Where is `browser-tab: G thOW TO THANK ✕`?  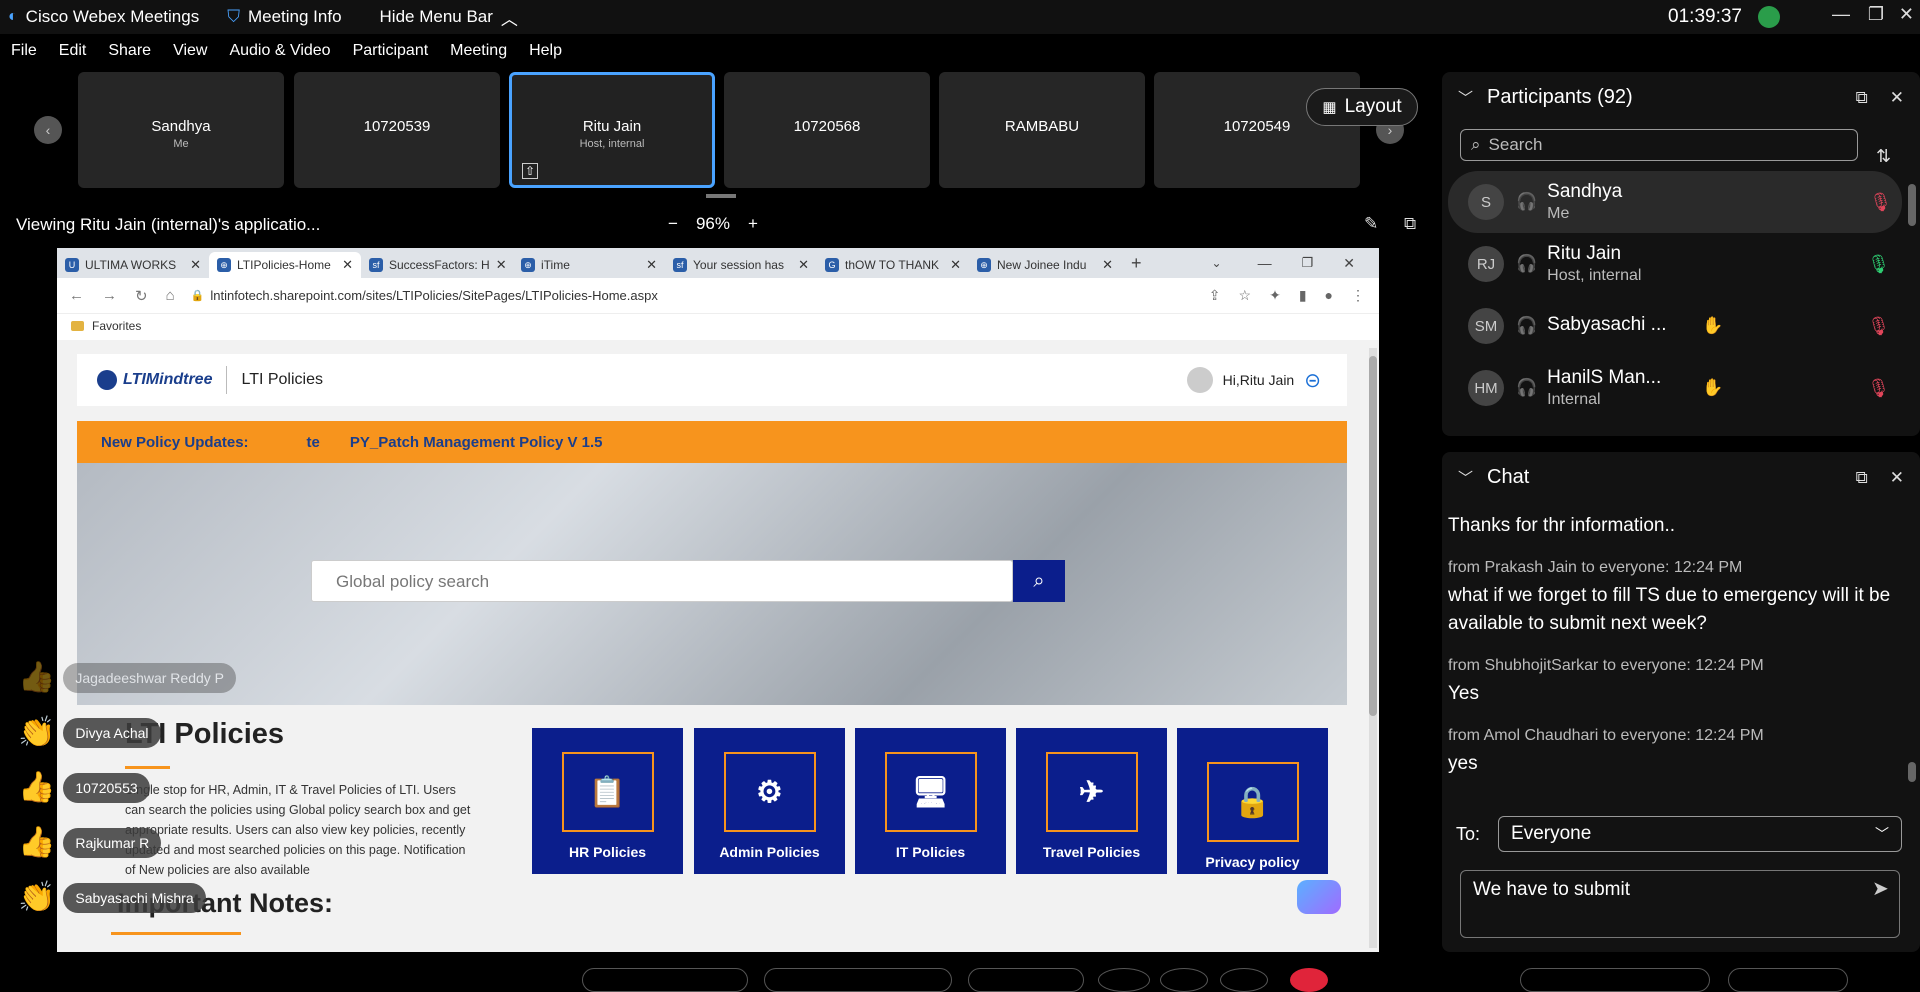
browser-tab: G thOW TO THANK ✕ is located at coordinates (893, 265).